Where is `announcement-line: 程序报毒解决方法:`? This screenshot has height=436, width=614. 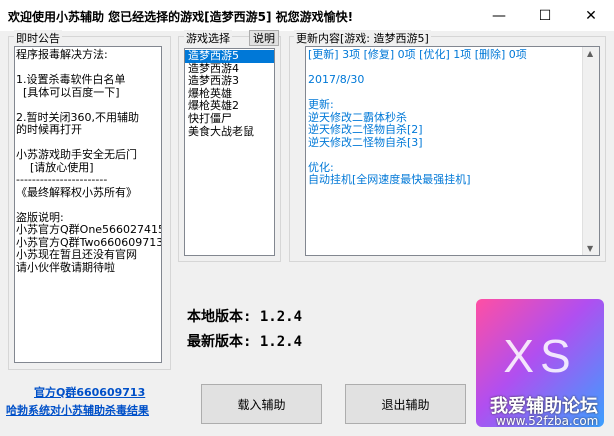
announcement-line: 程序报毒解决方法: is located at coordinates (62, 54).